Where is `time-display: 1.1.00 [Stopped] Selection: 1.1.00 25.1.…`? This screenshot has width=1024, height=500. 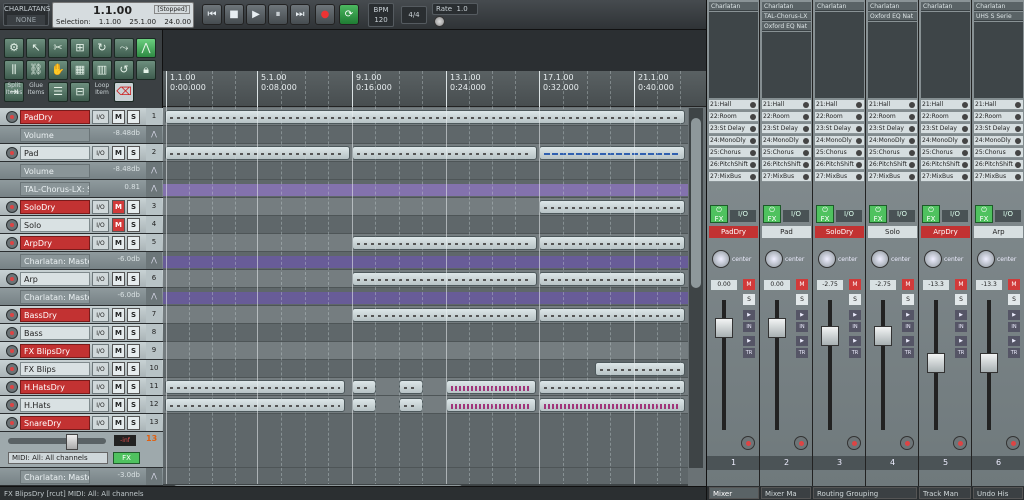
time-display: 1.1.00 [Stopped] Selection: 1.1.00 25.1.… is located at coordinates (123, 15).